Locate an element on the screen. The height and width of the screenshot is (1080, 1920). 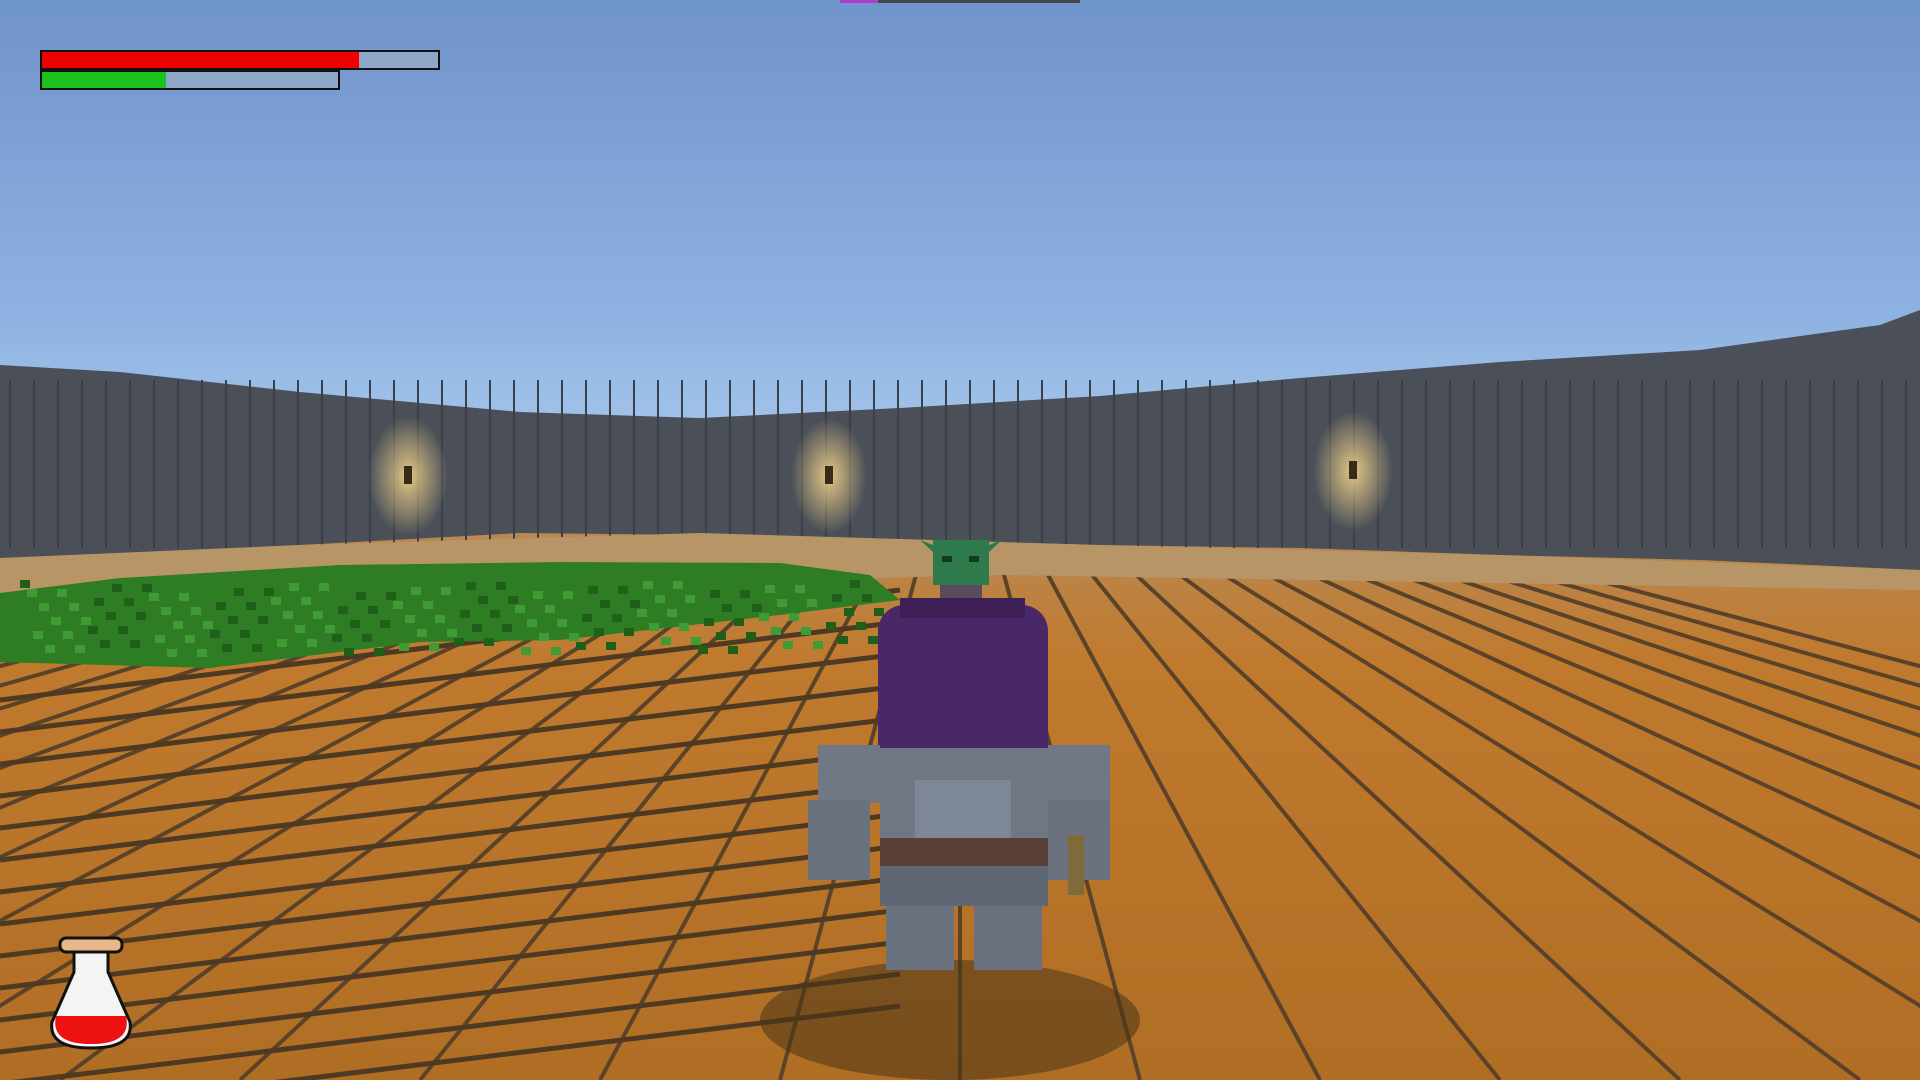
health-bar is located at coordinates (240, 60).